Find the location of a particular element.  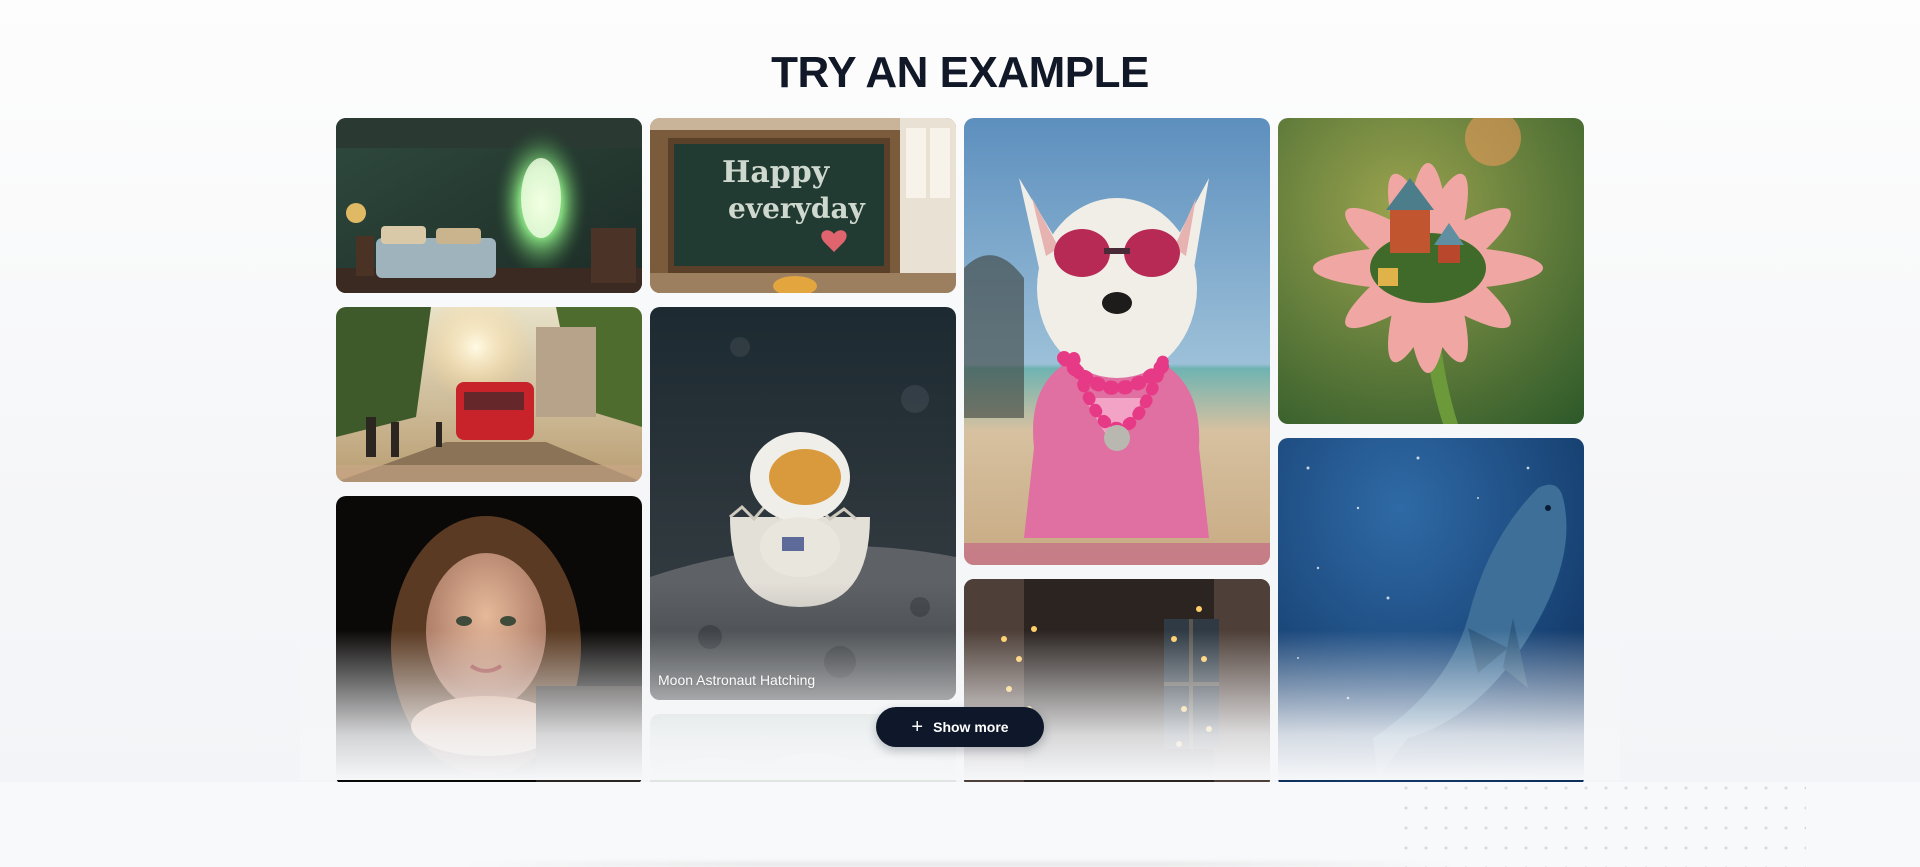

sky-whale-image is located at coordinates (1431, 613).